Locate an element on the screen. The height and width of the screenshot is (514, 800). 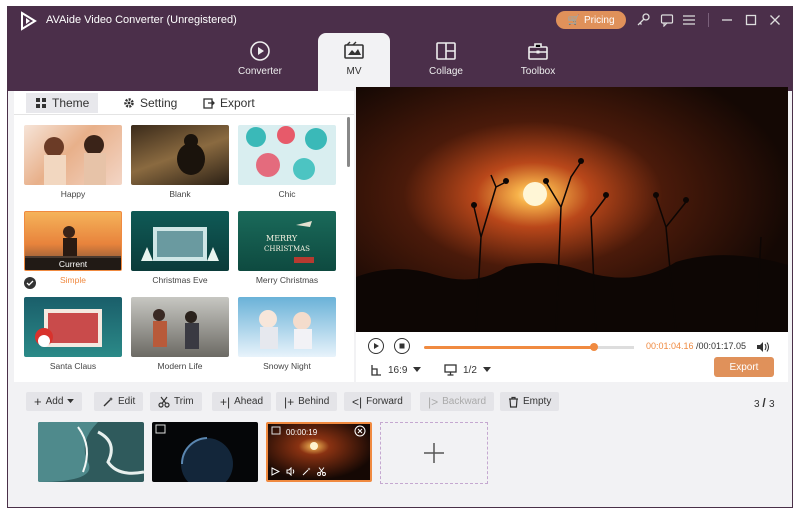
tab-mv: MV is located at coordinates (354, 62).